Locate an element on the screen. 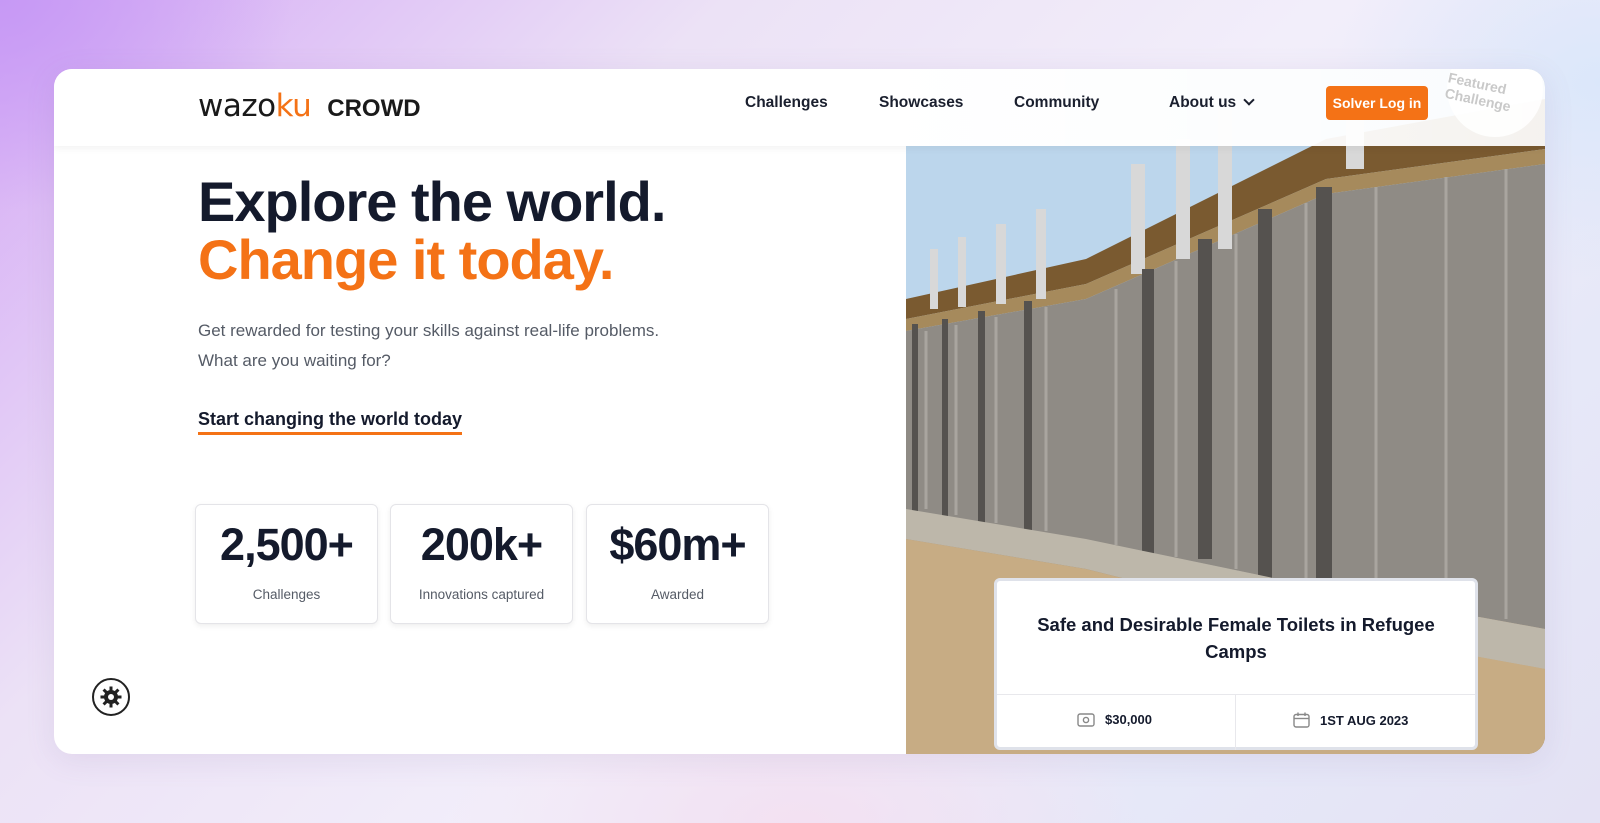 The width and height of the screenshot is (1600, 823). stat-card-awarded: $60m+ Awarded is located at coordinates (677, 564).